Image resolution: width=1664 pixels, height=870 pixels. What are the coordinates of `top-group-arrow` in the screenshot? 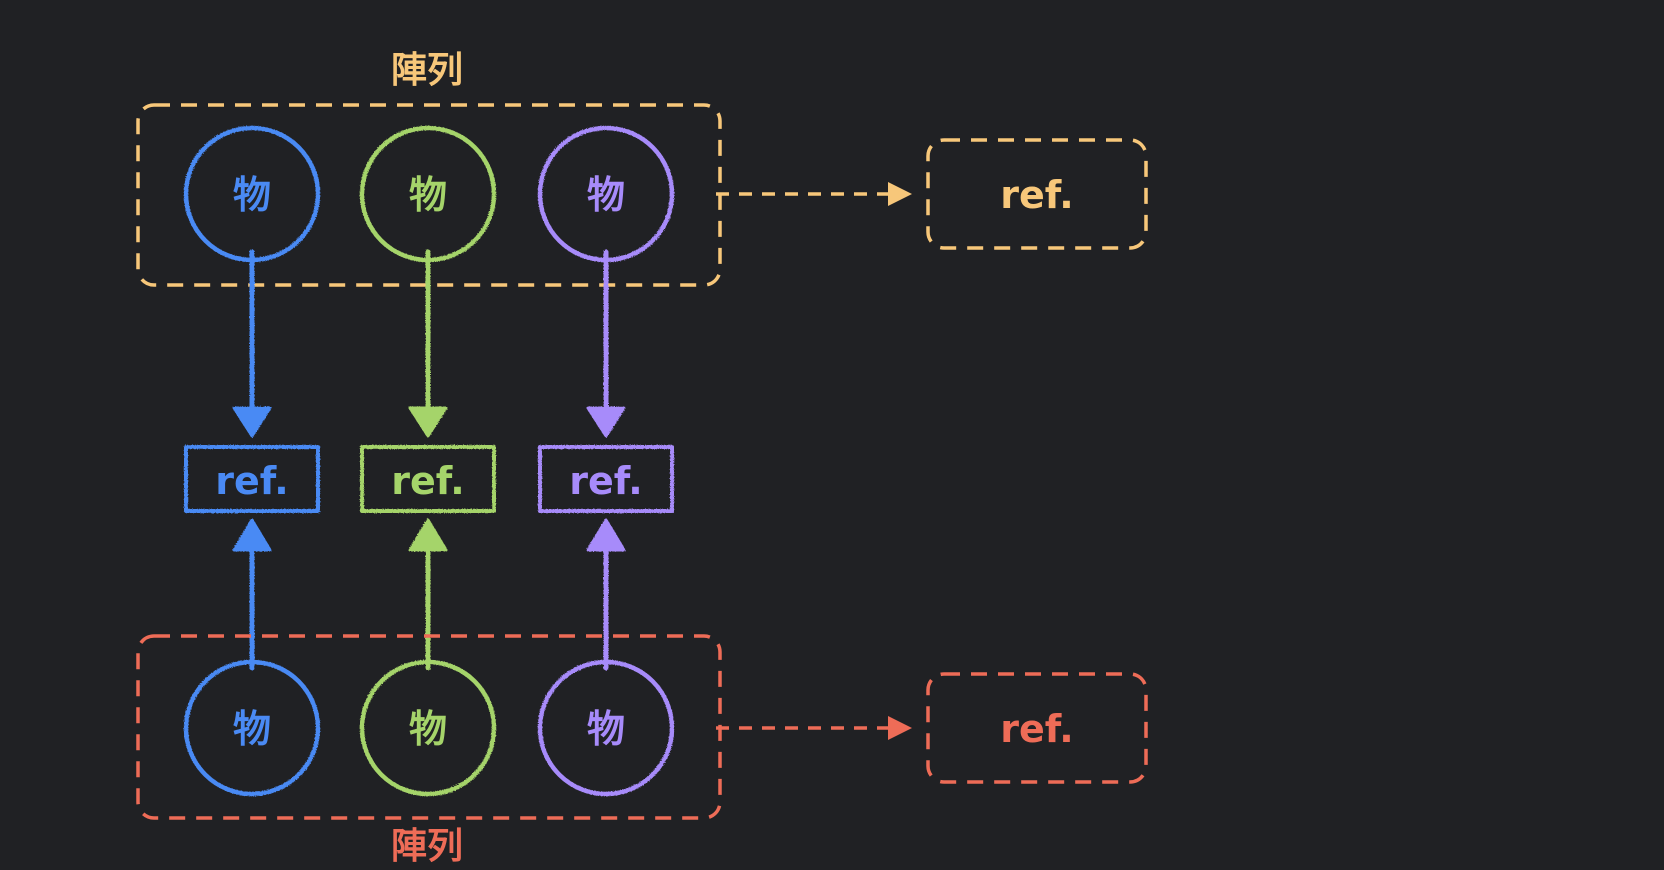 It's located at (814, 194).